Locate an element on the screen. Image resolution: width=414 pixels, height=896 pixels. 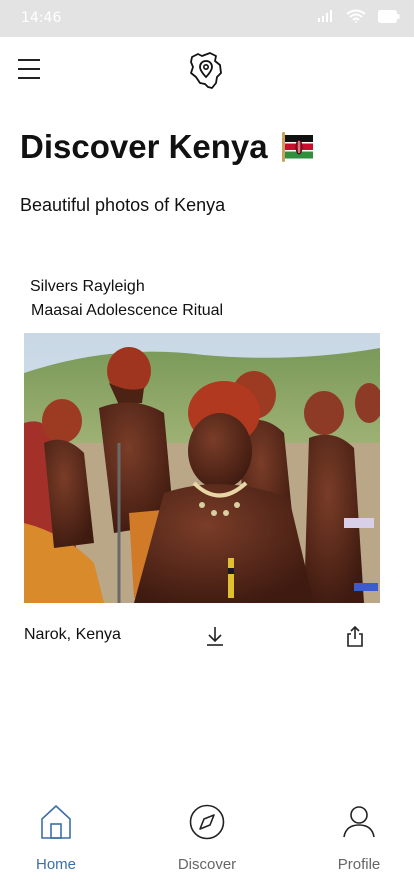
tab-discover-label: Discover is located at coordinates (207, 864).